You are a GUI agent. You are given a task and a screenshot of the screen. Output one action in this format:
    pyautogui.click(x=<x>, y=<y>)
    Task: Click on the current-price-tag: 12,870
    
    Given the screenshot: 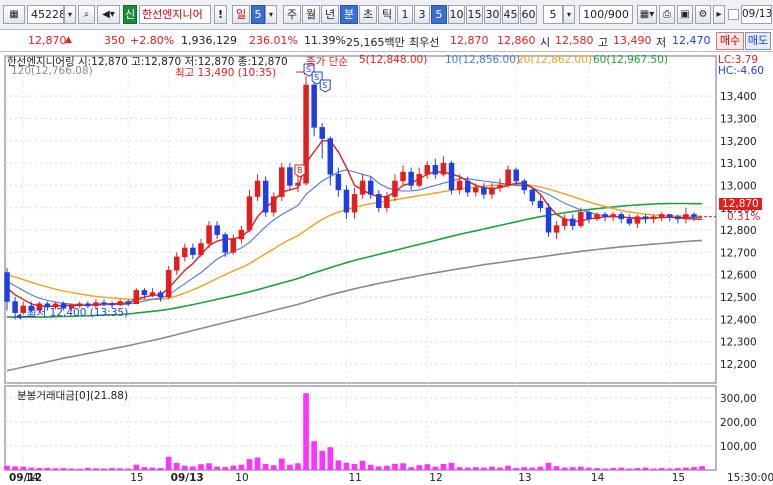 What is the action you would take?
    pyautogui.click(x=740, y=204)
    